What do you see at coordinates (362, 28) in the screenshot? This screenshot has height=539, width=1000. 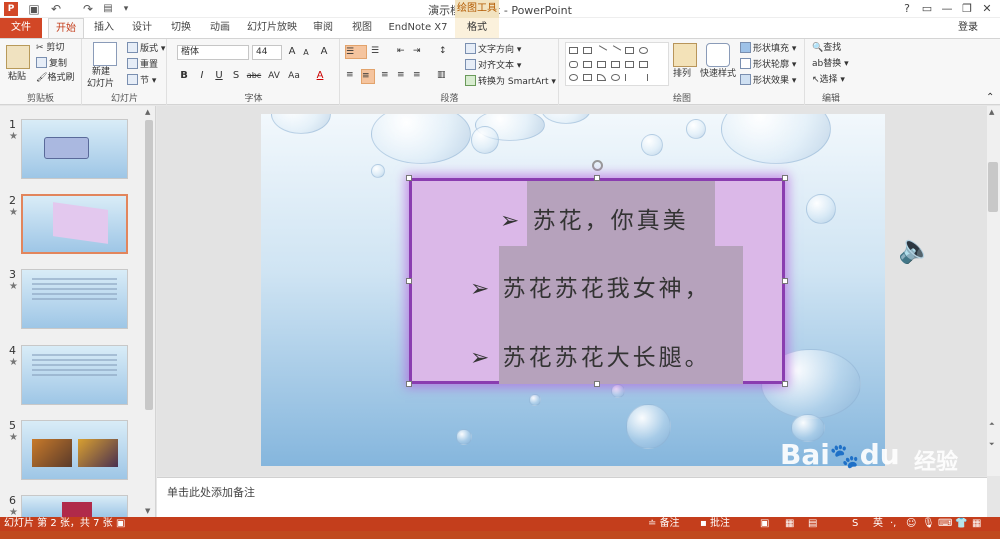 I see `tab-view: 视图` at bounding box center [362, 28].